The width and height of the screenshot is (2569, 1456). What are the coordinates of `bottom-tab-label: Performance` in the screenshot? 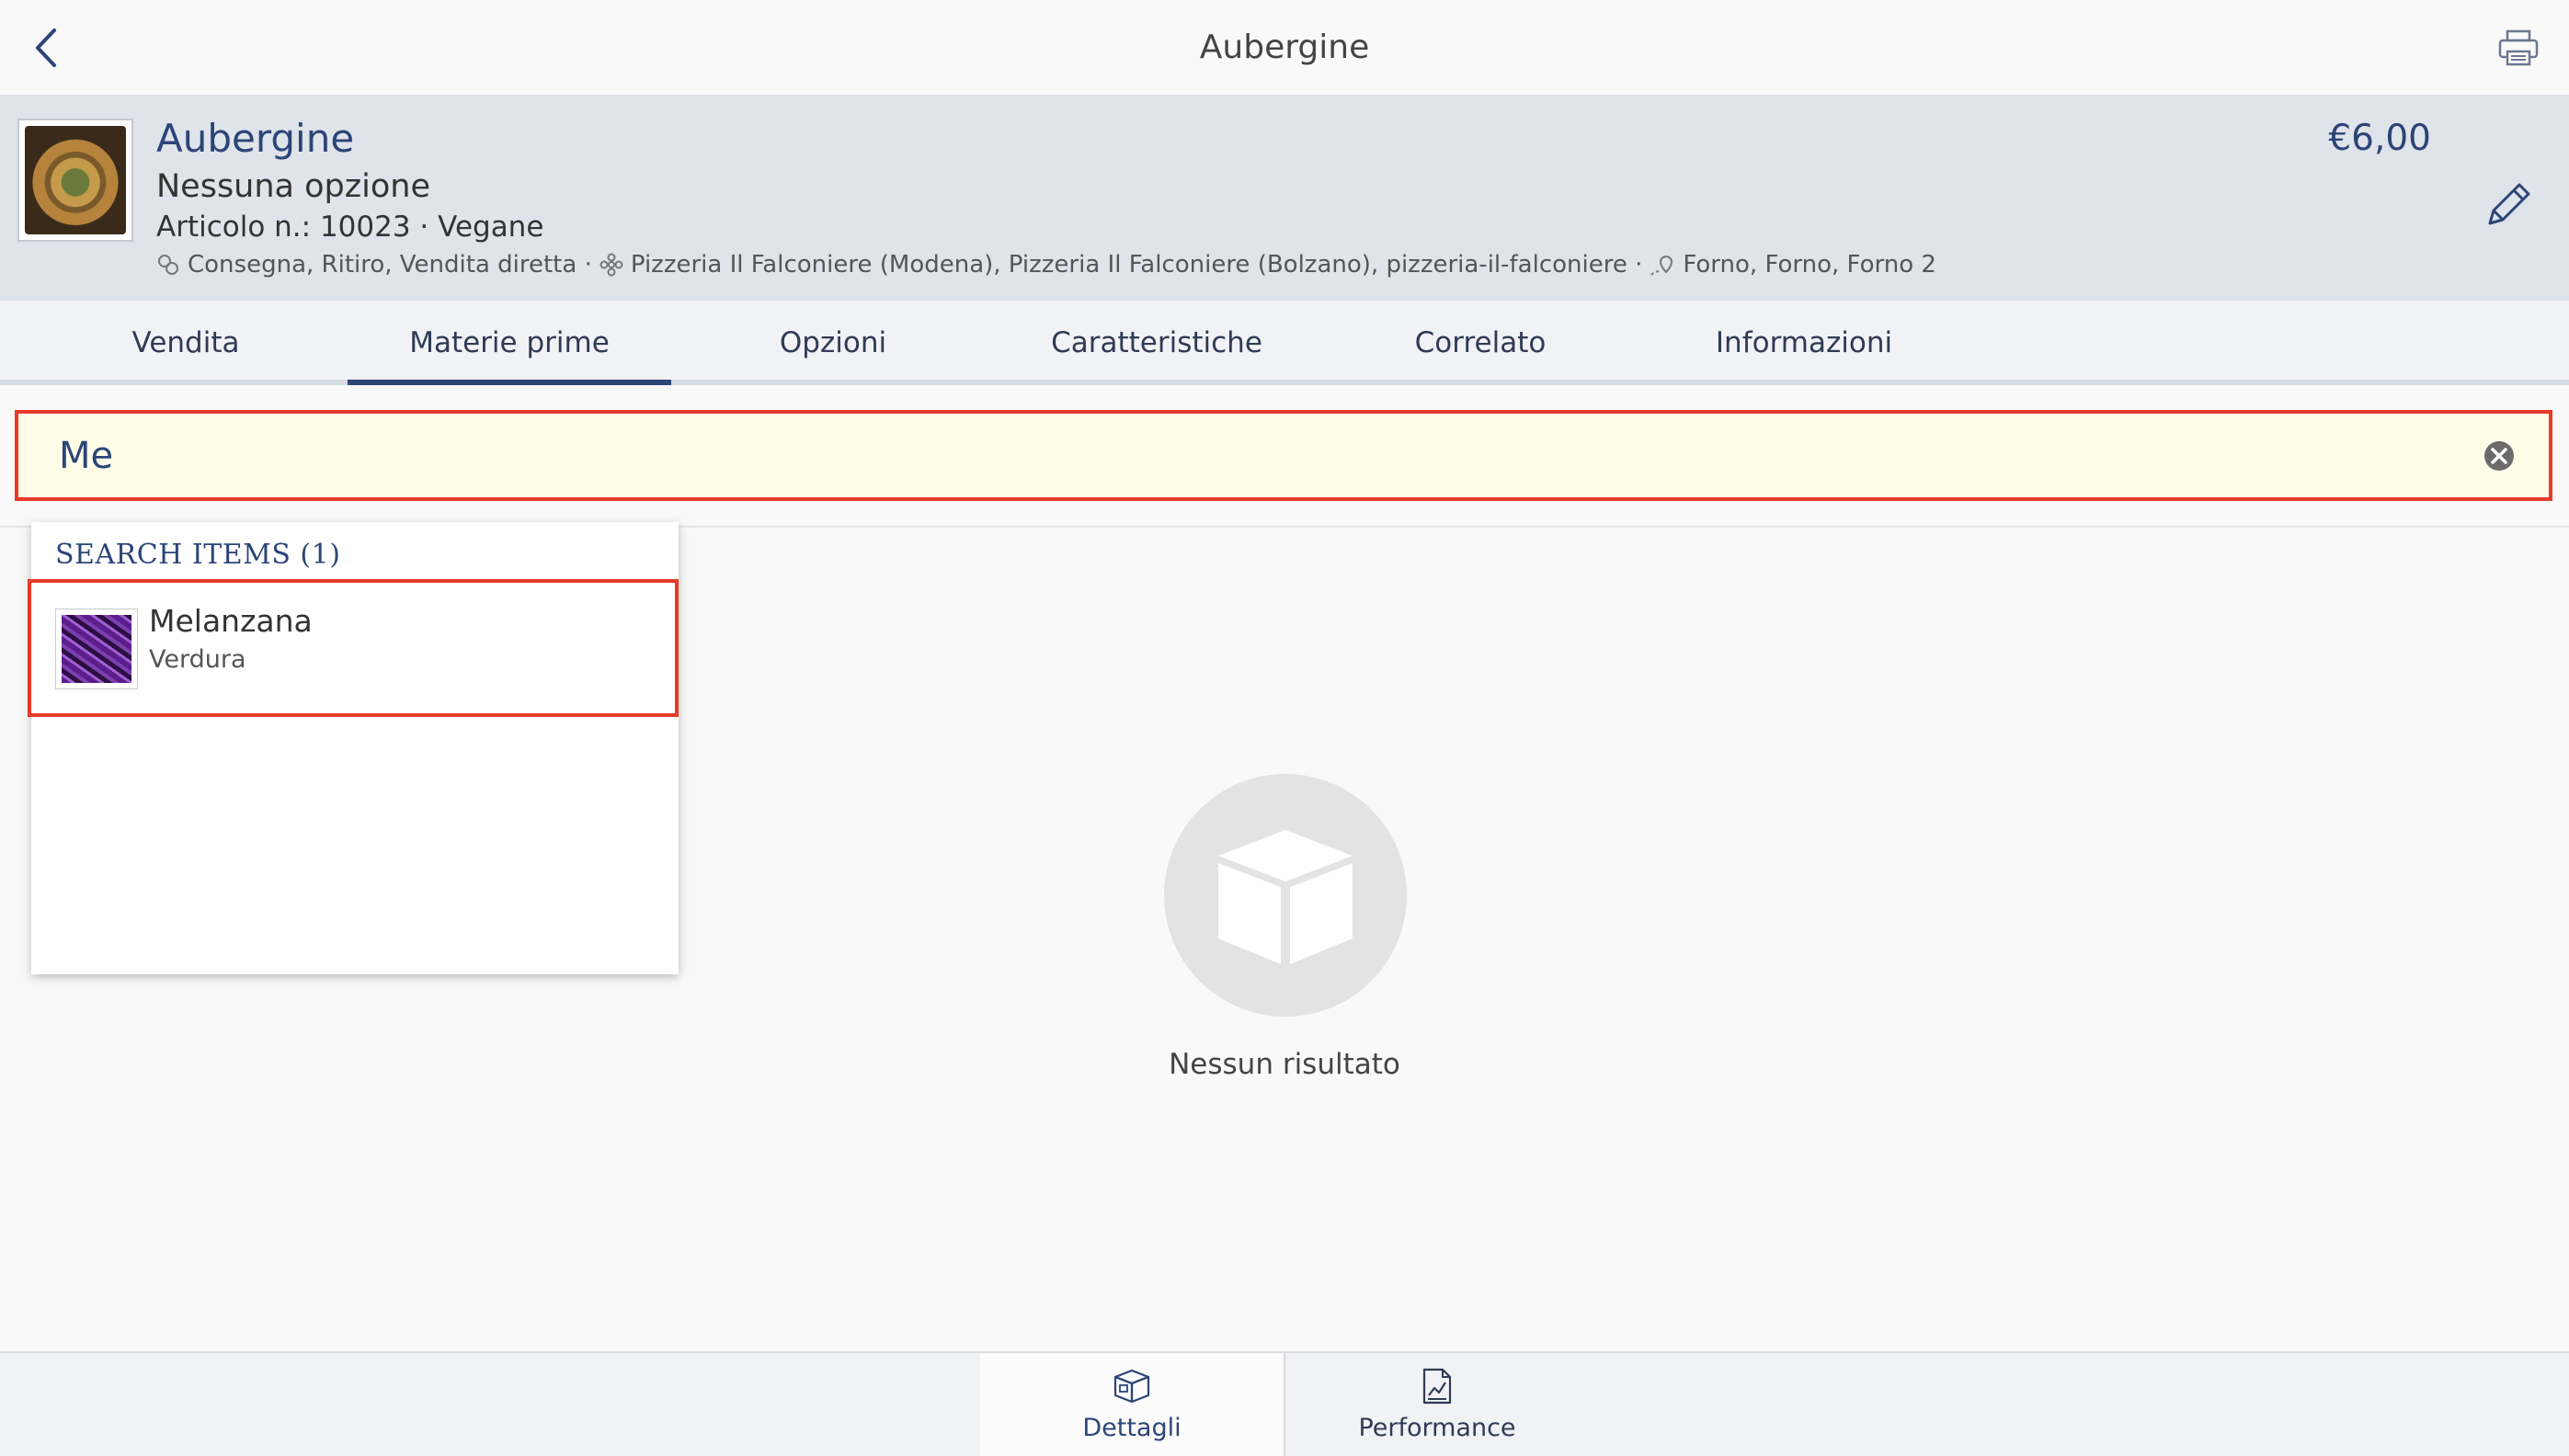 It's located at (1437, 1428).